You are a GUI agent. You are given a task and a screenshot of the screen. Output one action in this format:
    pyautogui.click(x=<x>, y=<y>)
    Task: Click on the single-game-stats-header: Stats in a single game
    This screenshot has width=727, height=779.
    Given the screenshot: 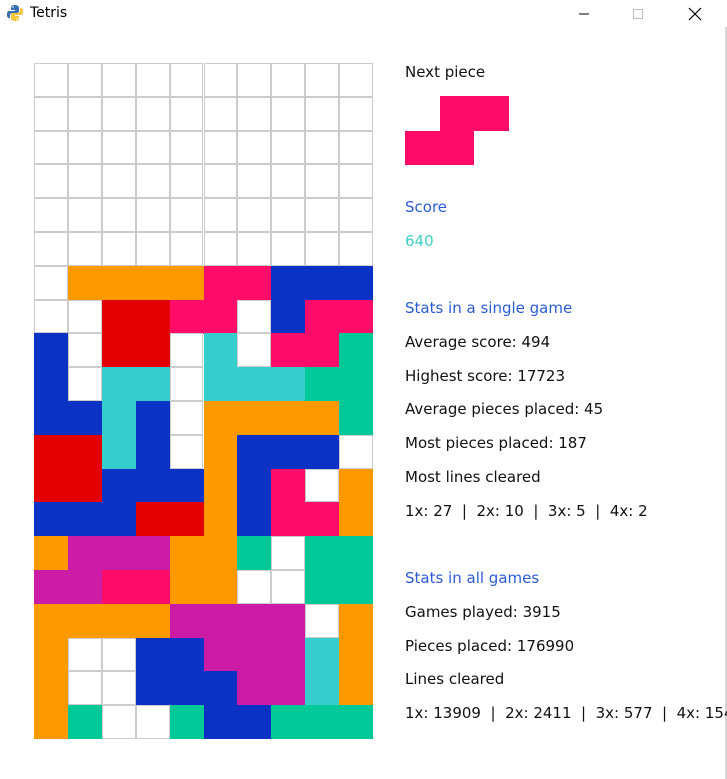 What is the action you would take?
    pyautogui.click(x=489, y=308)
    